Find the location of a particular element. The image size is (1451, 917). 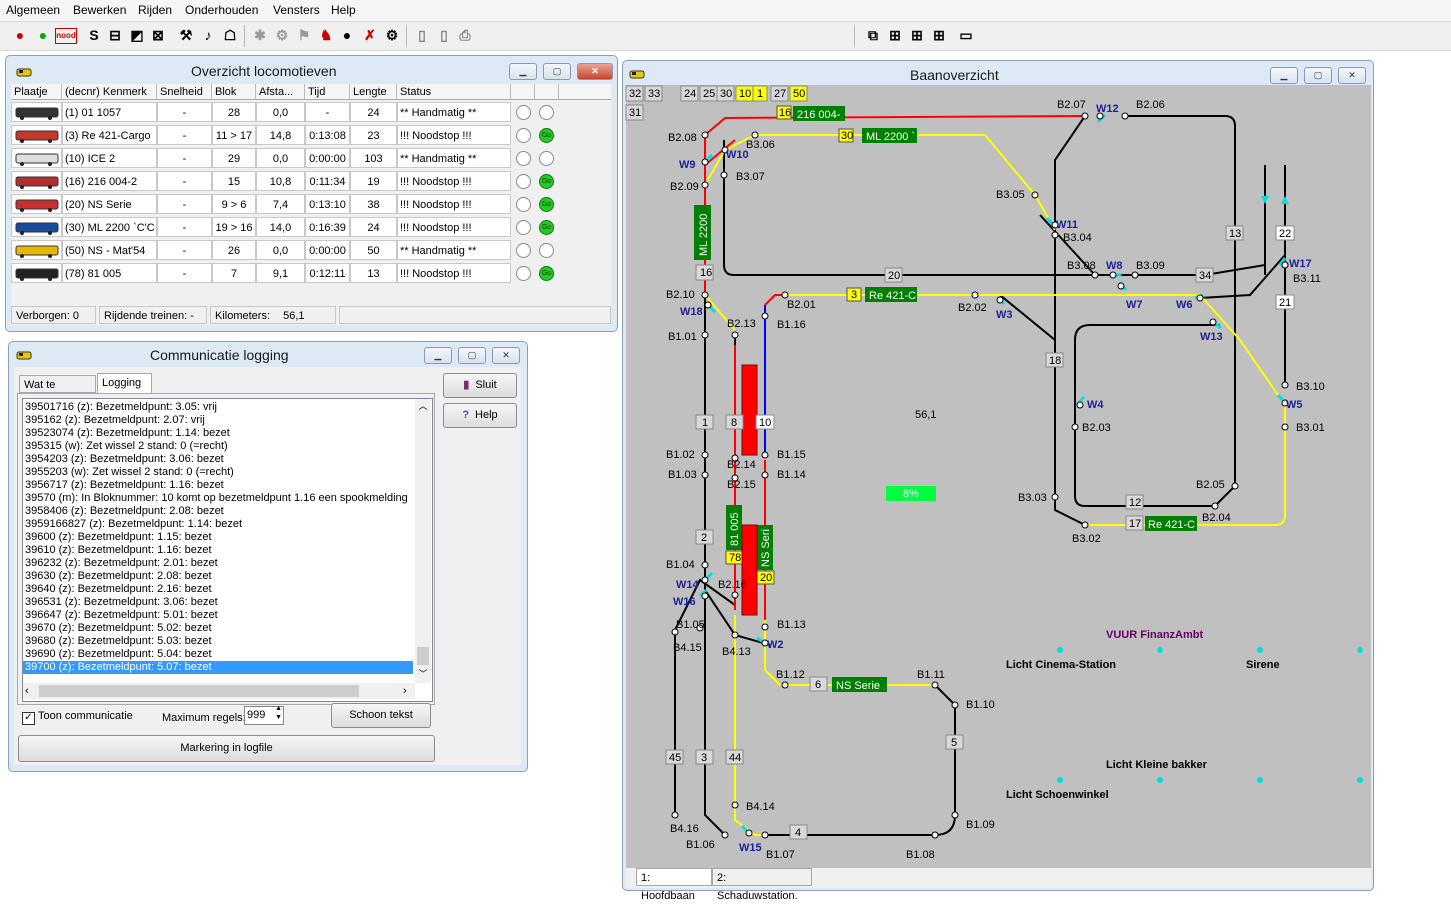

log-line: 39690 (z): Bezetmeldpunt: 5.04: bezet is located at coordinates (219, 654).